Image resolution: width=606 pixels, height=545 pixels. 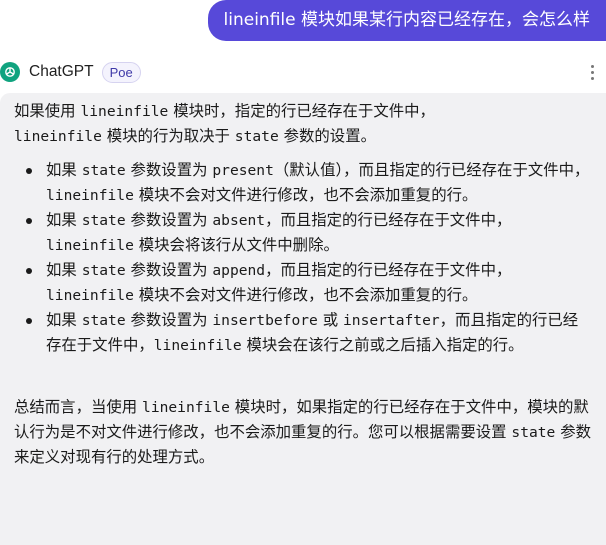 I want to click on bot-name: ChatGPT, so click(x=61, y=72).